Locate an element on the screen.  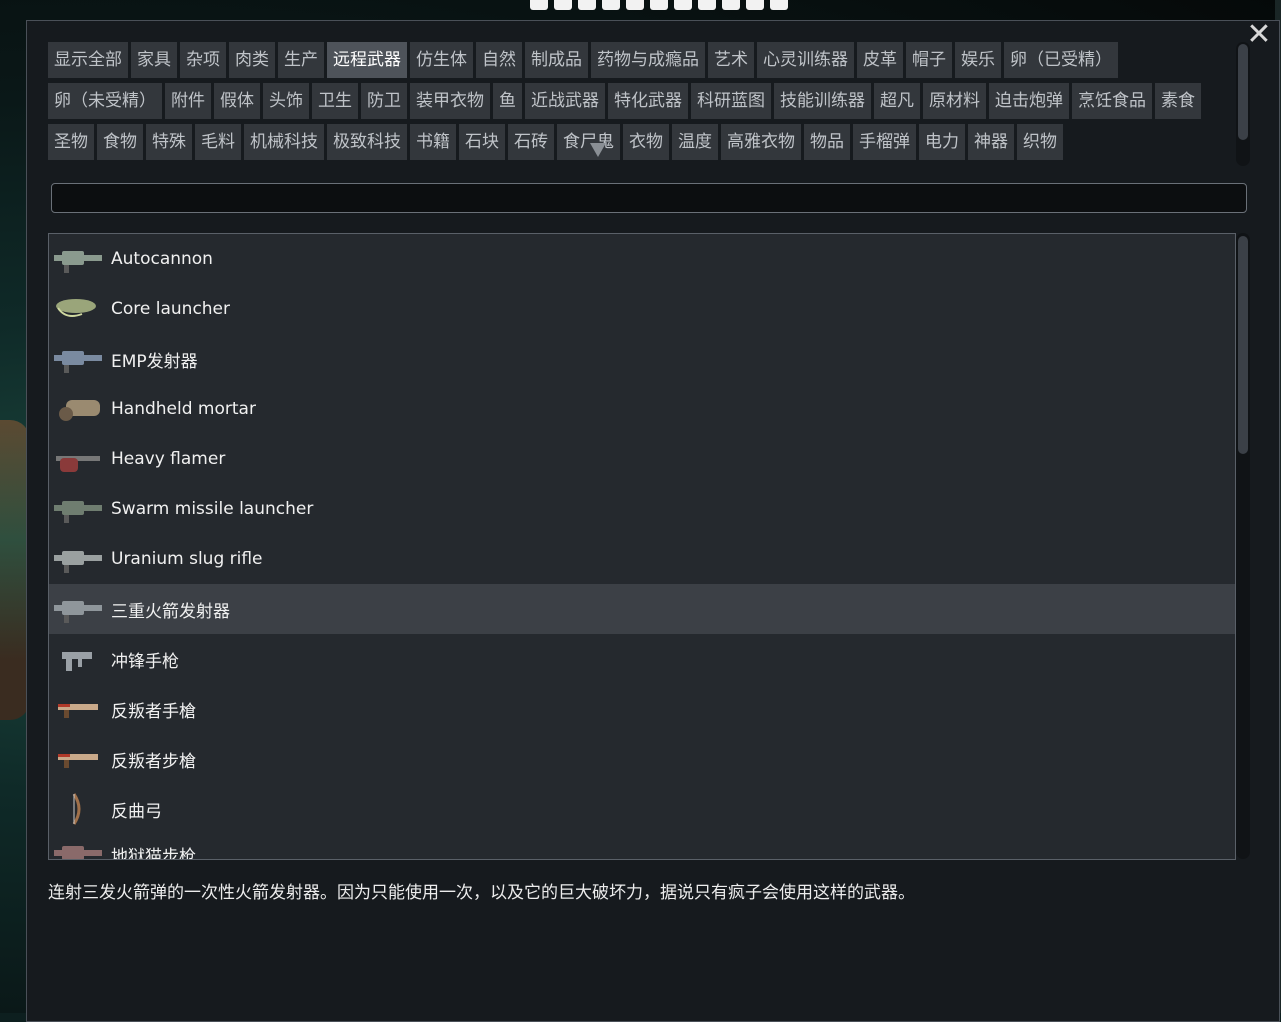
category-tab: 迫击炮弹 is located at coordinates (1029, 101).